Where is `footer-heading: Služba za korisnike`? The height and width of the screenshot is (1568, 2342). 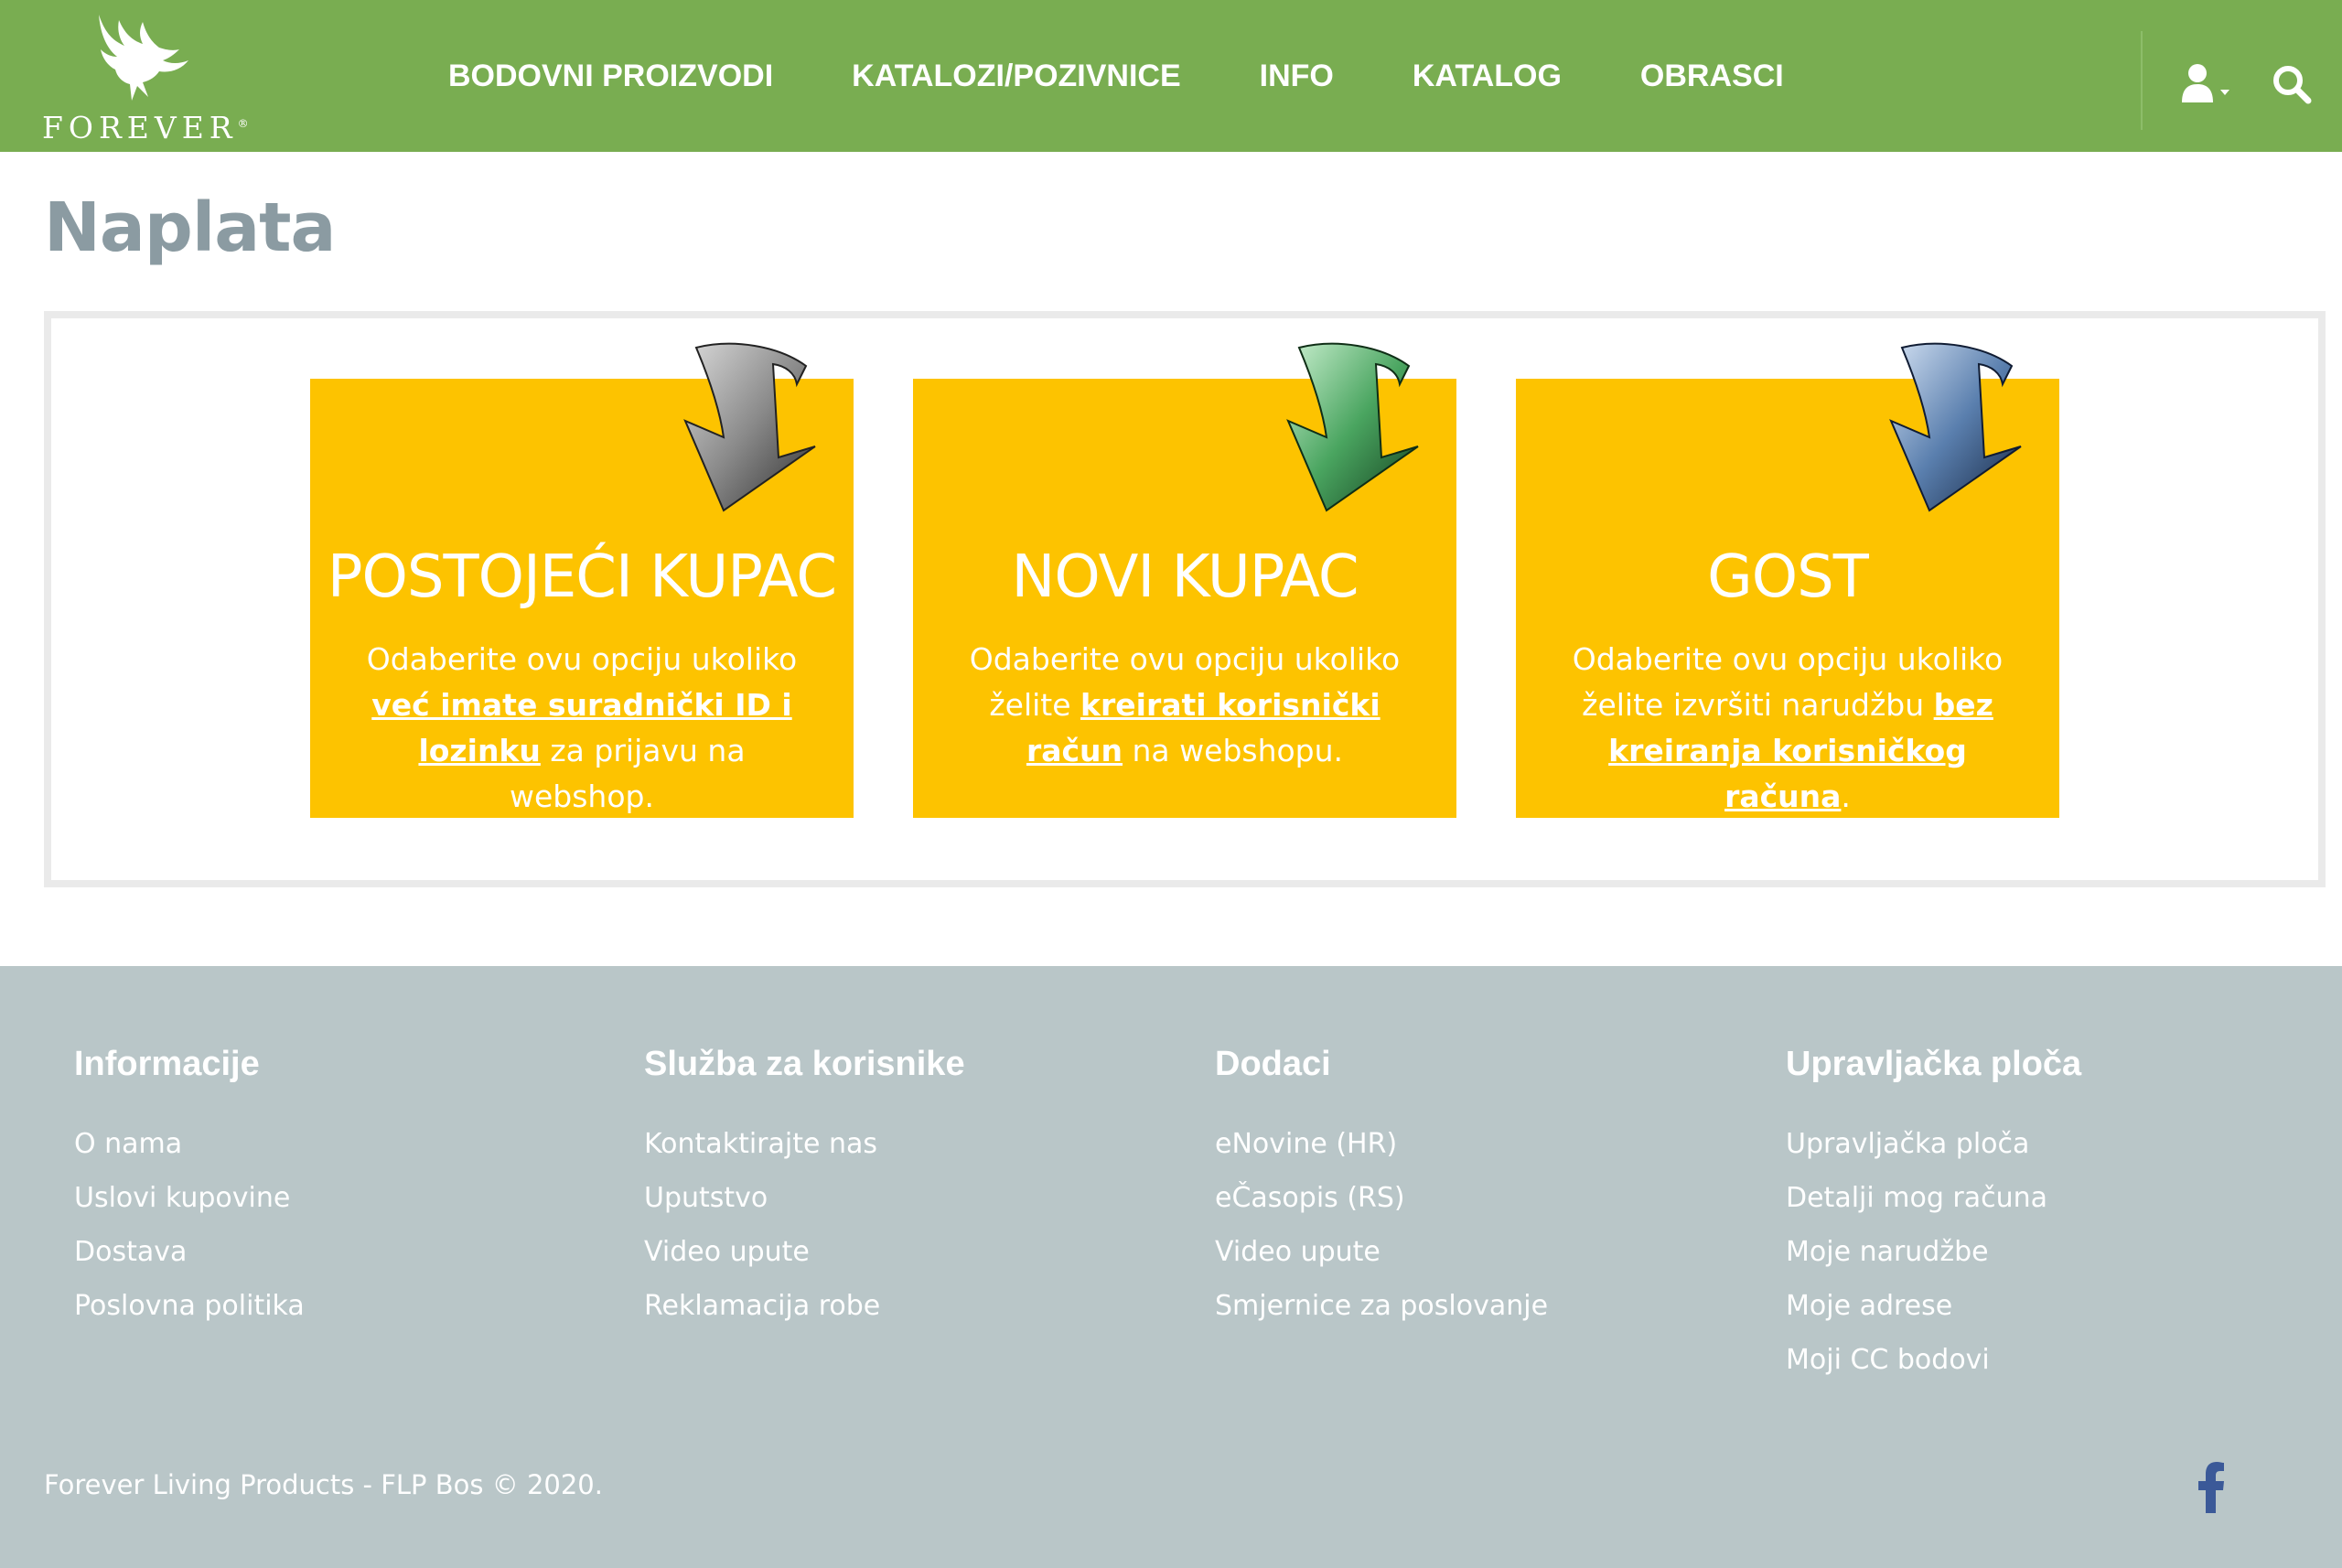 footer-heading: Služba za korisnike is located at coordinates (804, 1064).